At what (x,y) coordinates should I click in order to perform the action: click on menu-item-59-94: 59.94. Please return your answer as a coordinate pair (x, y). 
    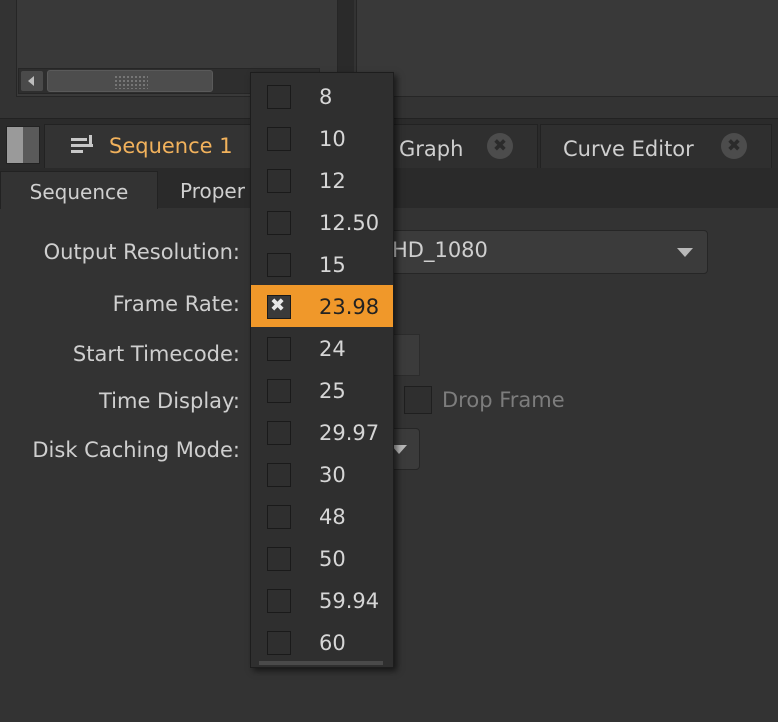
    Looking at the image, I should click on (322, 600).